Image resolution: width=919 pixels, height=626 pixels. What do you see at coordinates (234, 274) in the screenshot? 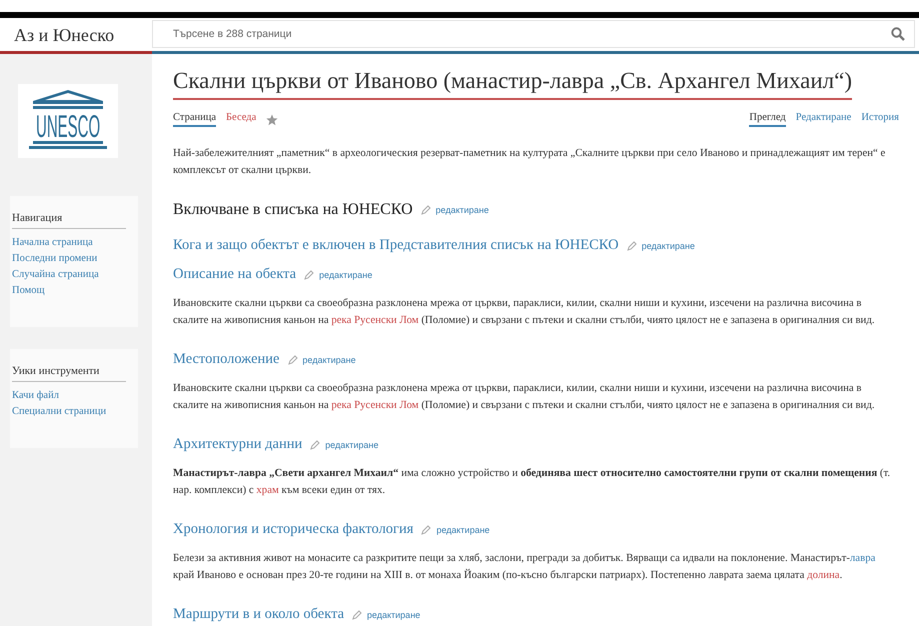
I see `section-heading: Описание на обекта` at bounding box center [234, 274].